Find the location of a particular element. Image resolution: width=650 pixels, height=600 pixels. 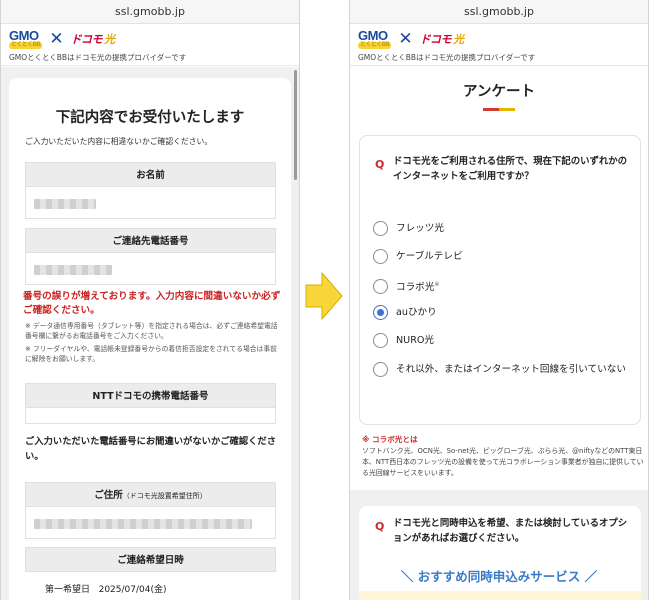

blurred-address is located at coordinates (143, 524).